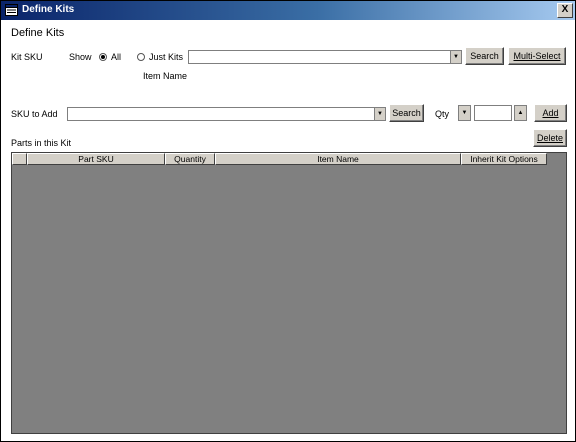  Describe the element at coordinates (103, 57) in the screenshot. I see `radio-all` at that location.